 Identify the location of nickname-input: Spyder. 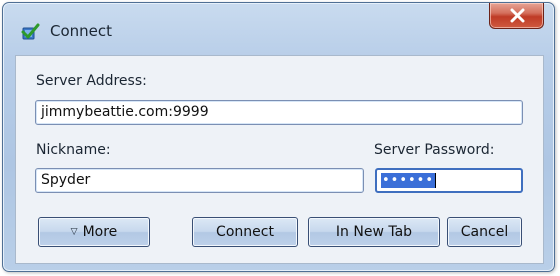
(199, 180).